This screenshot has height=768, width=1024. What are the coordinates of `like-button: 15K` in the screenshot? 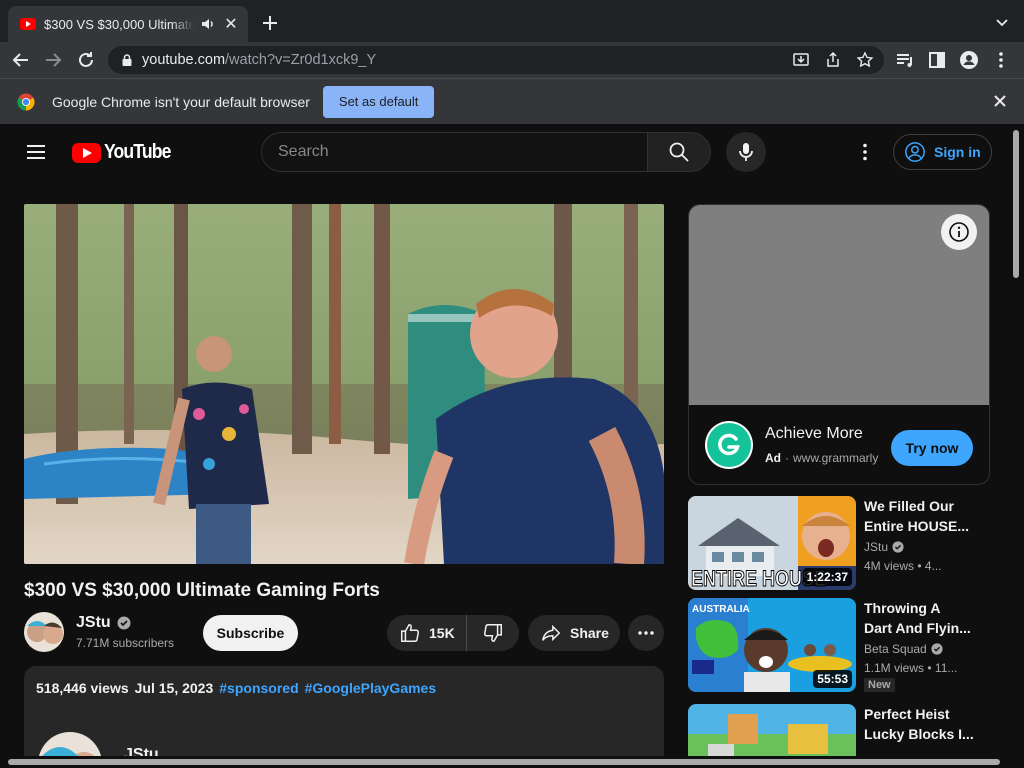 It's located at (427, 633).